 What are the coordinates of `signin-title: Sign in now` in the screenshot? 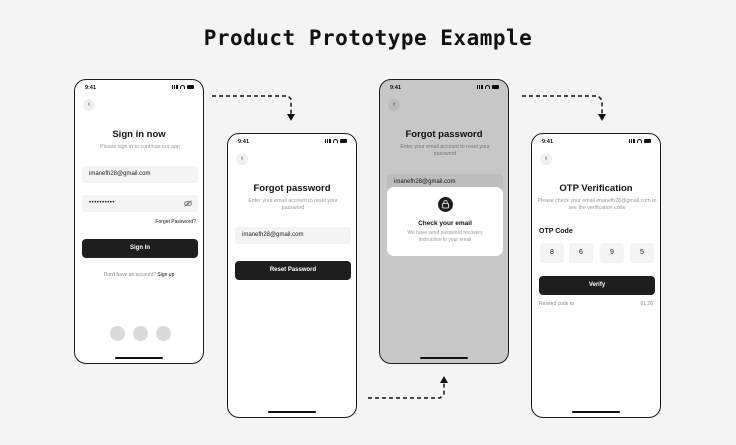 It's located at (139, 134).